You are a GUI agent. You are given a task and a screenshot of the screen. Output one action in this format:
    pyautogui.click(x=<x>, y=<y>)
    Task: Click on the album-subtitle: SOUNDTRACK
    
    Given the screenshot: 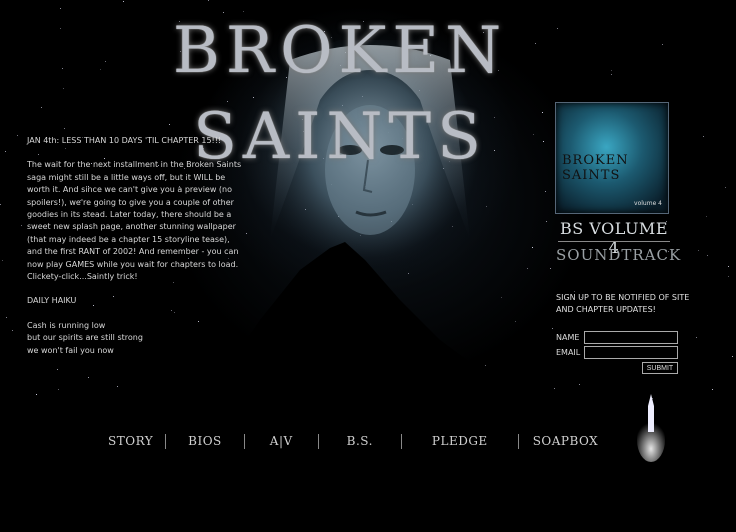 What is the action you would take?
    pyautogui.click(x=618, y=255)
    